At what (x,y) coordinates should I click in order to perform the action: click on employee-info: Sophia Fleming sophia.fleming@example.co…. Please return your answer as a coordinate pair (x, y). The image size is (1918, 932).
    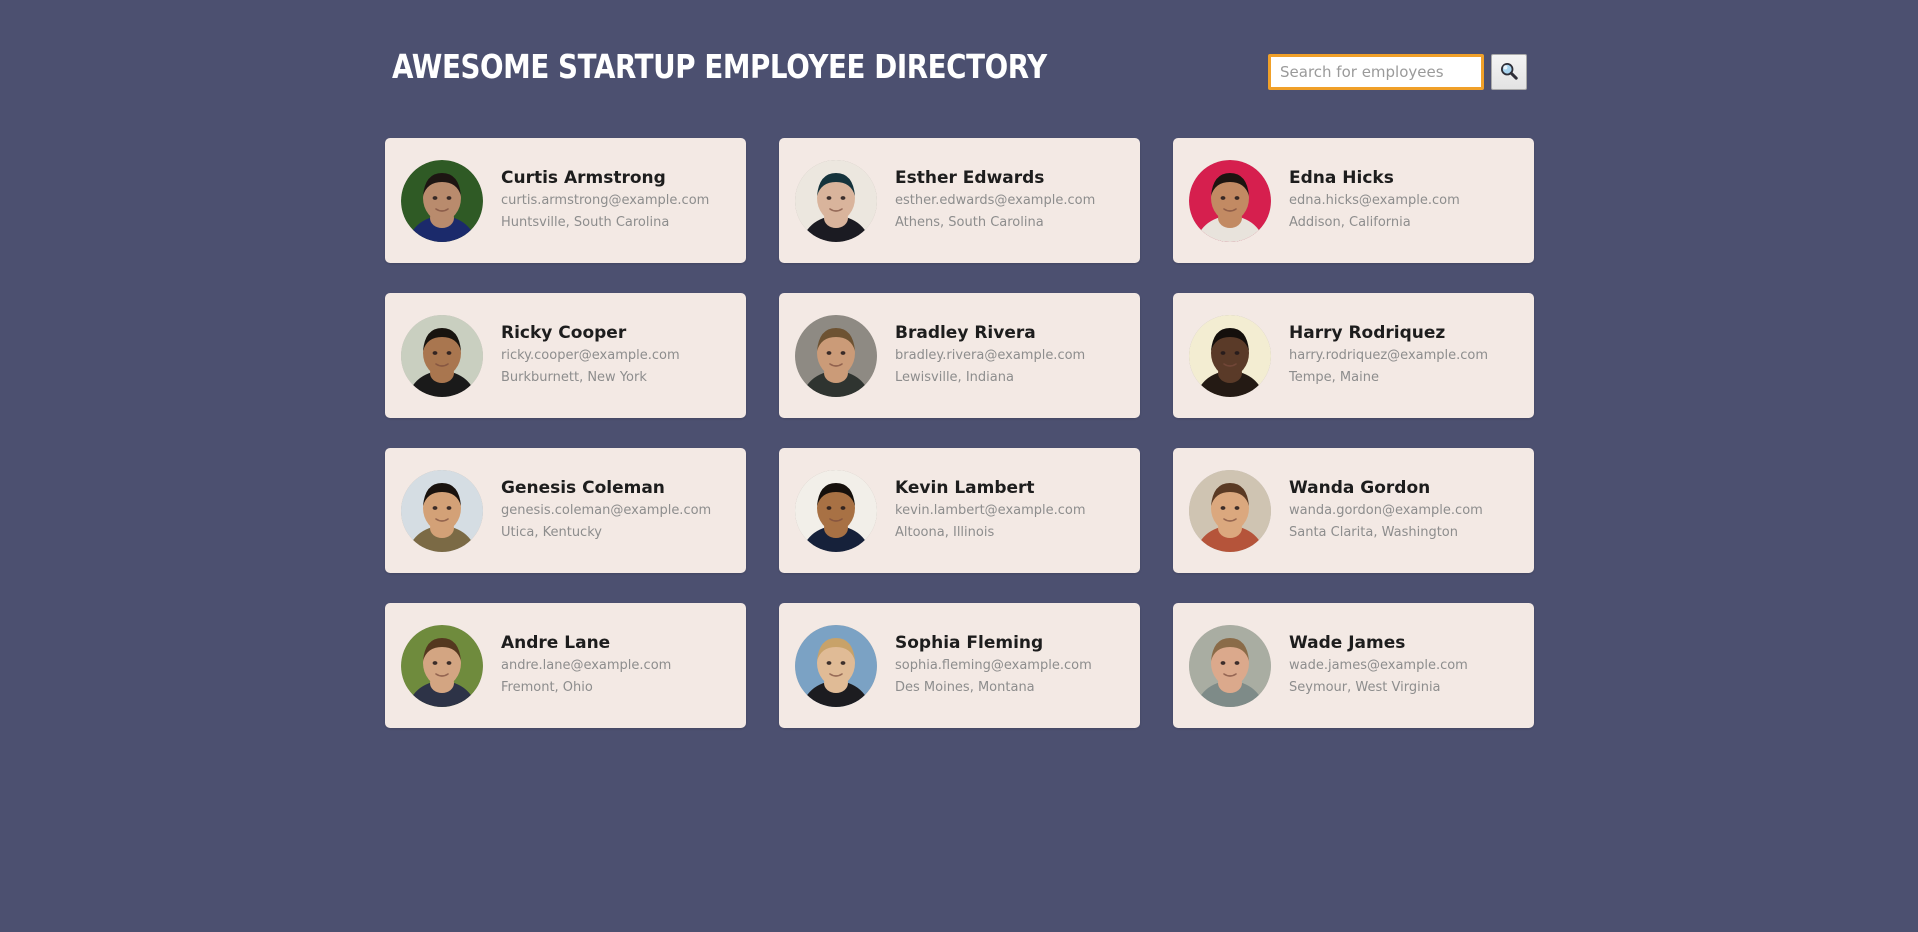
    Looking at the image, I should click on (993, 665).